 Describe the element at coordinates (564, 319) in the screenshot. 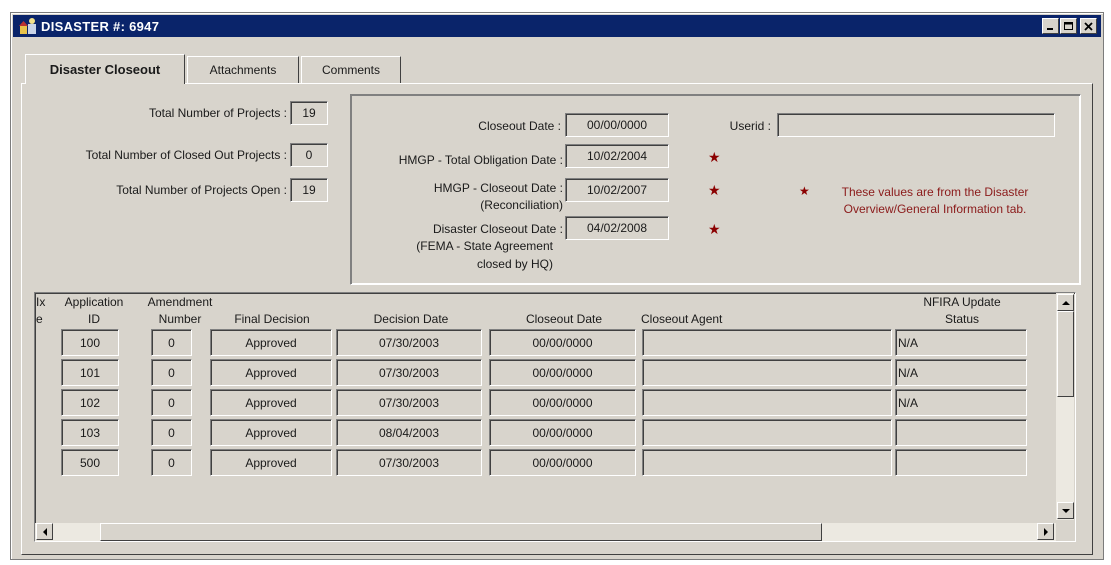

I see `grid-header-closeout-date: Closeout Date` at that location.